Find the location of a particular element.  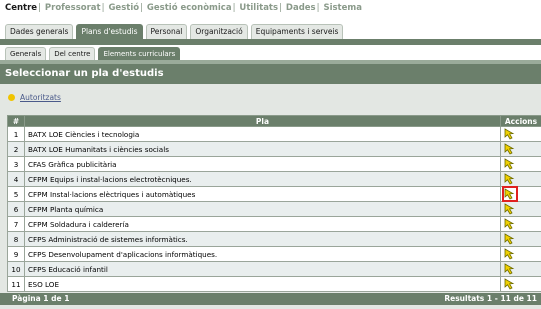

row-number: 11 is located at coordinates (16, 284).